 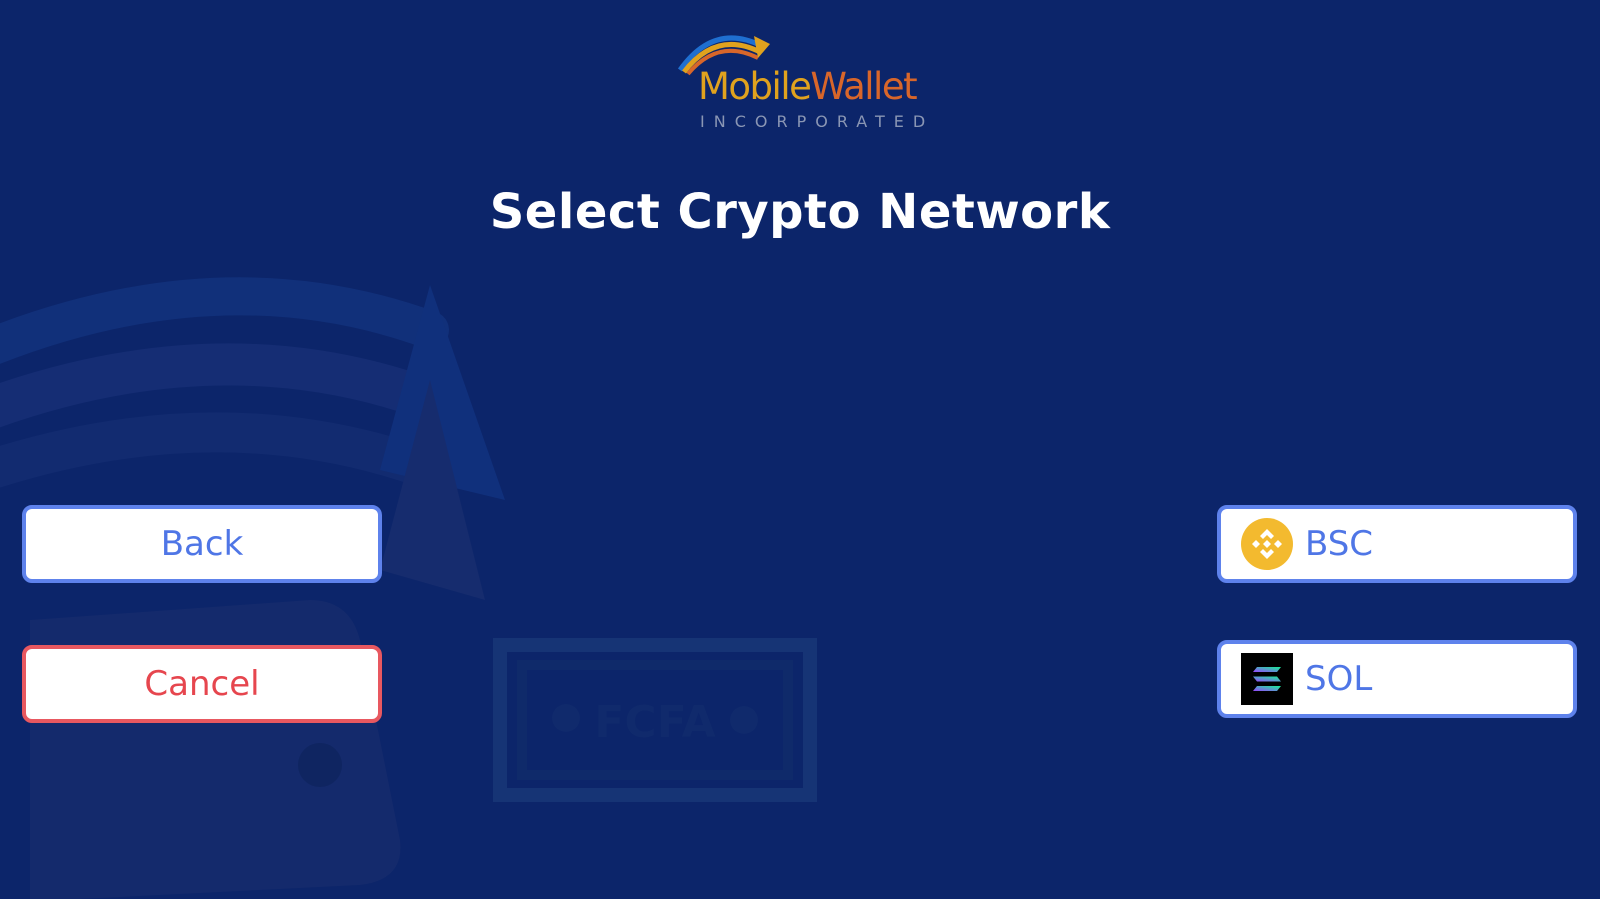 I want to click on mobilewallet-logo: MobileWallet INCORPORATED, so click(x=800, y=77).